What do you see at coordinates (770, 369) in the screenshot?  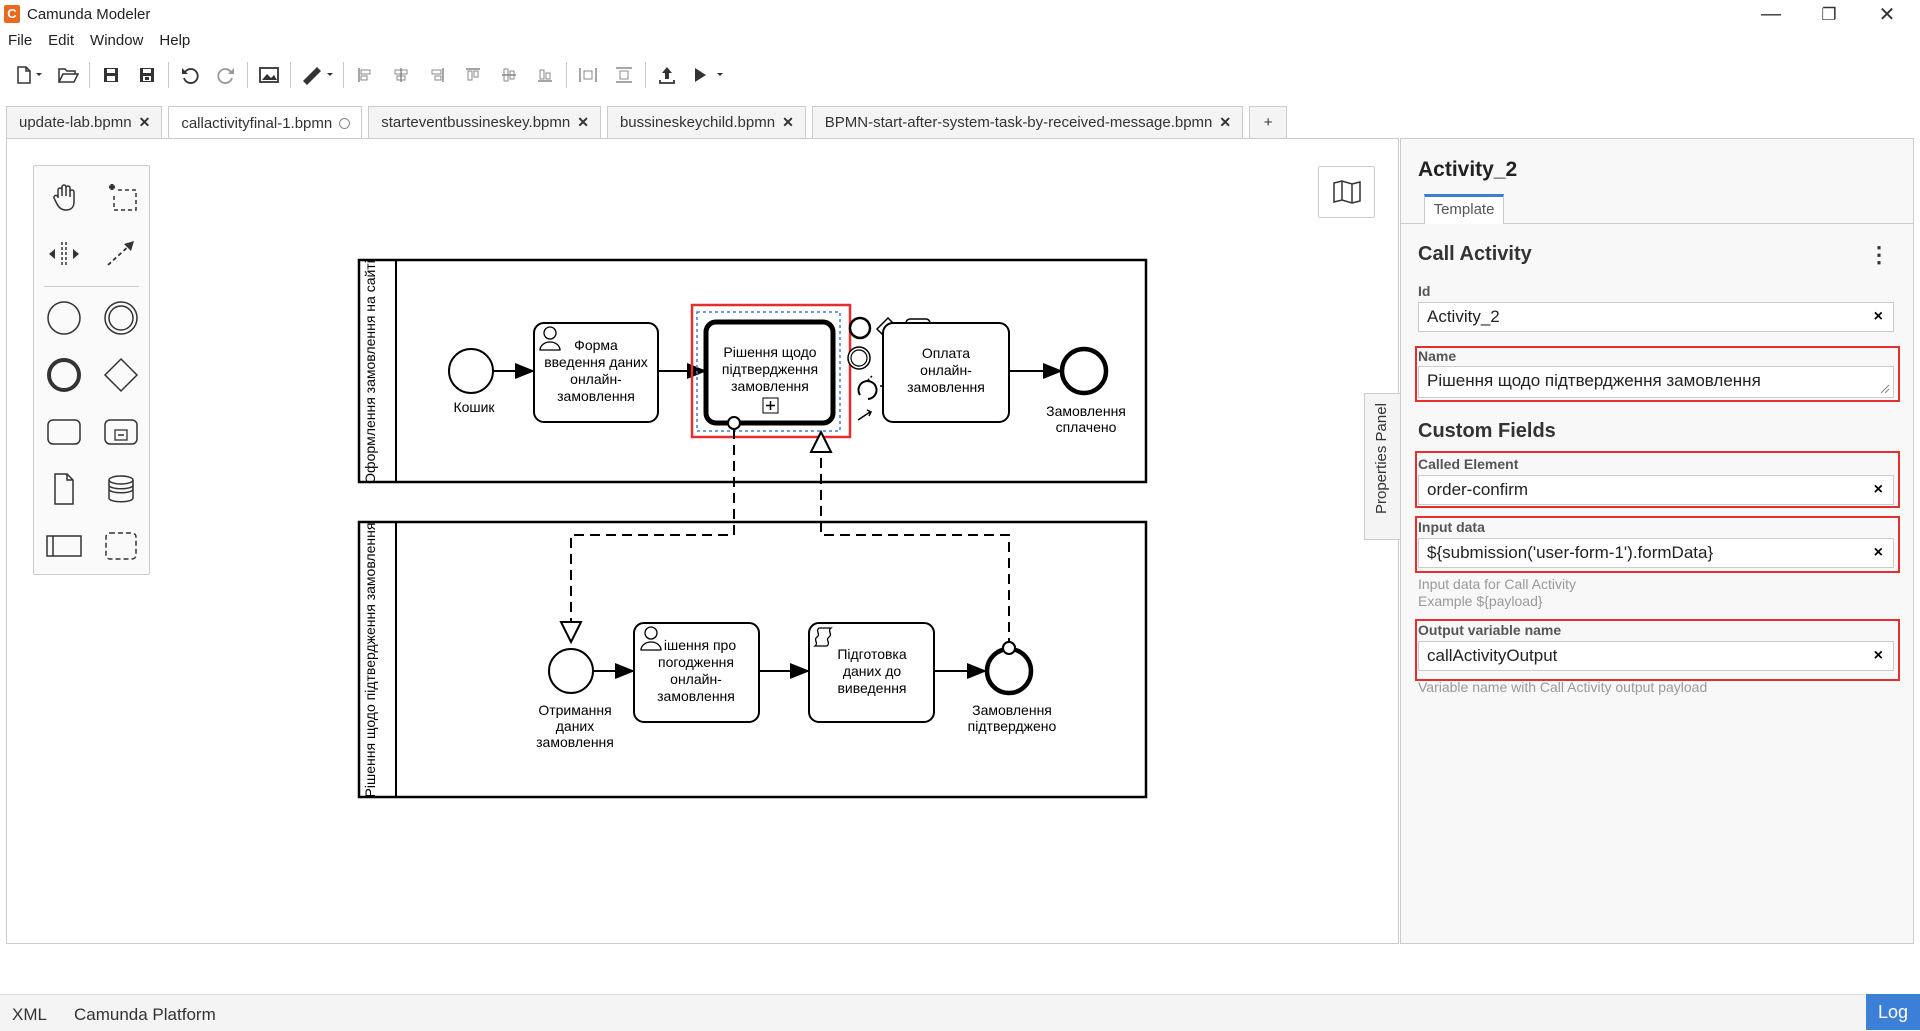 I see `task-label-line: підтвердження` at bounding box center [770, 369].